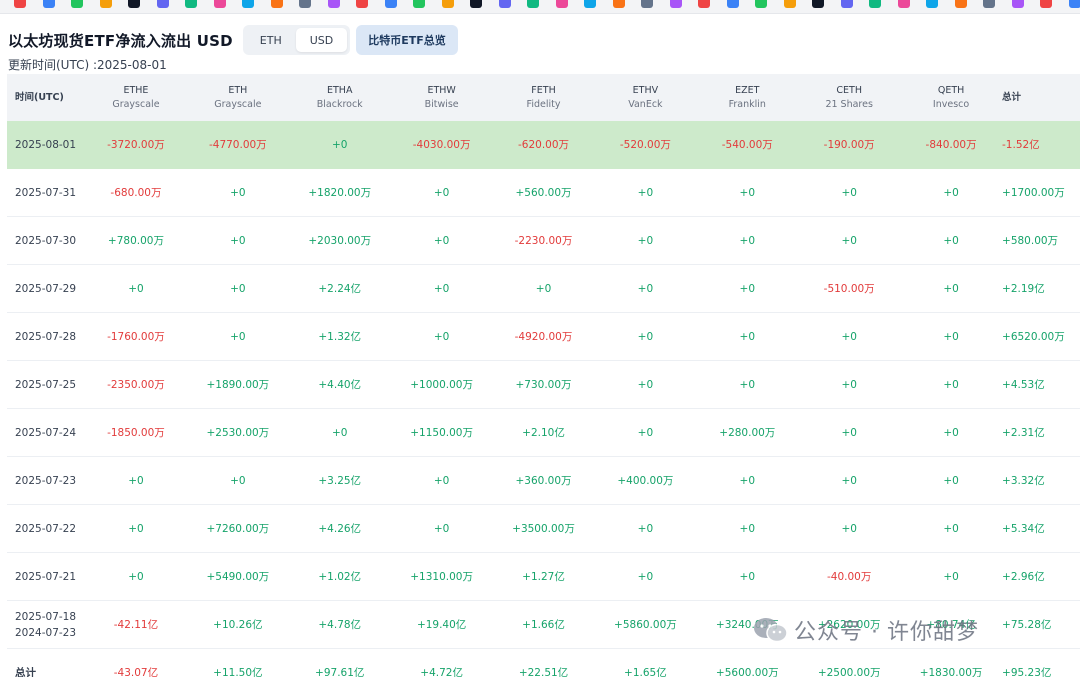 The image size is (1080, 677). I want to click on flow-cell: +1150.00万, so click(441, 433).